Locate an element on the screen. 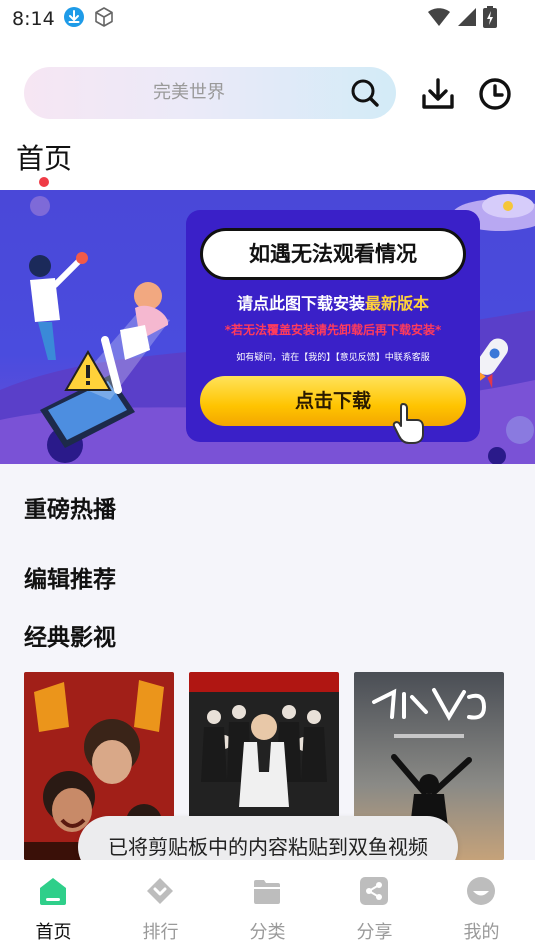 The height and width of the screenshot is (951, 535). tab-active-indicator is located at coordinates (44, 182).